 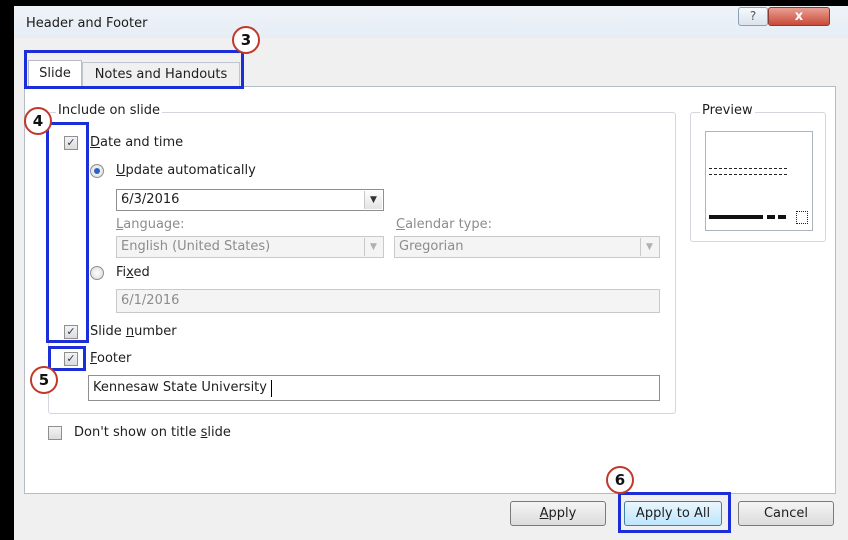 I want to click on highlight-box-apply-to-all, so click(x=674, y=512).